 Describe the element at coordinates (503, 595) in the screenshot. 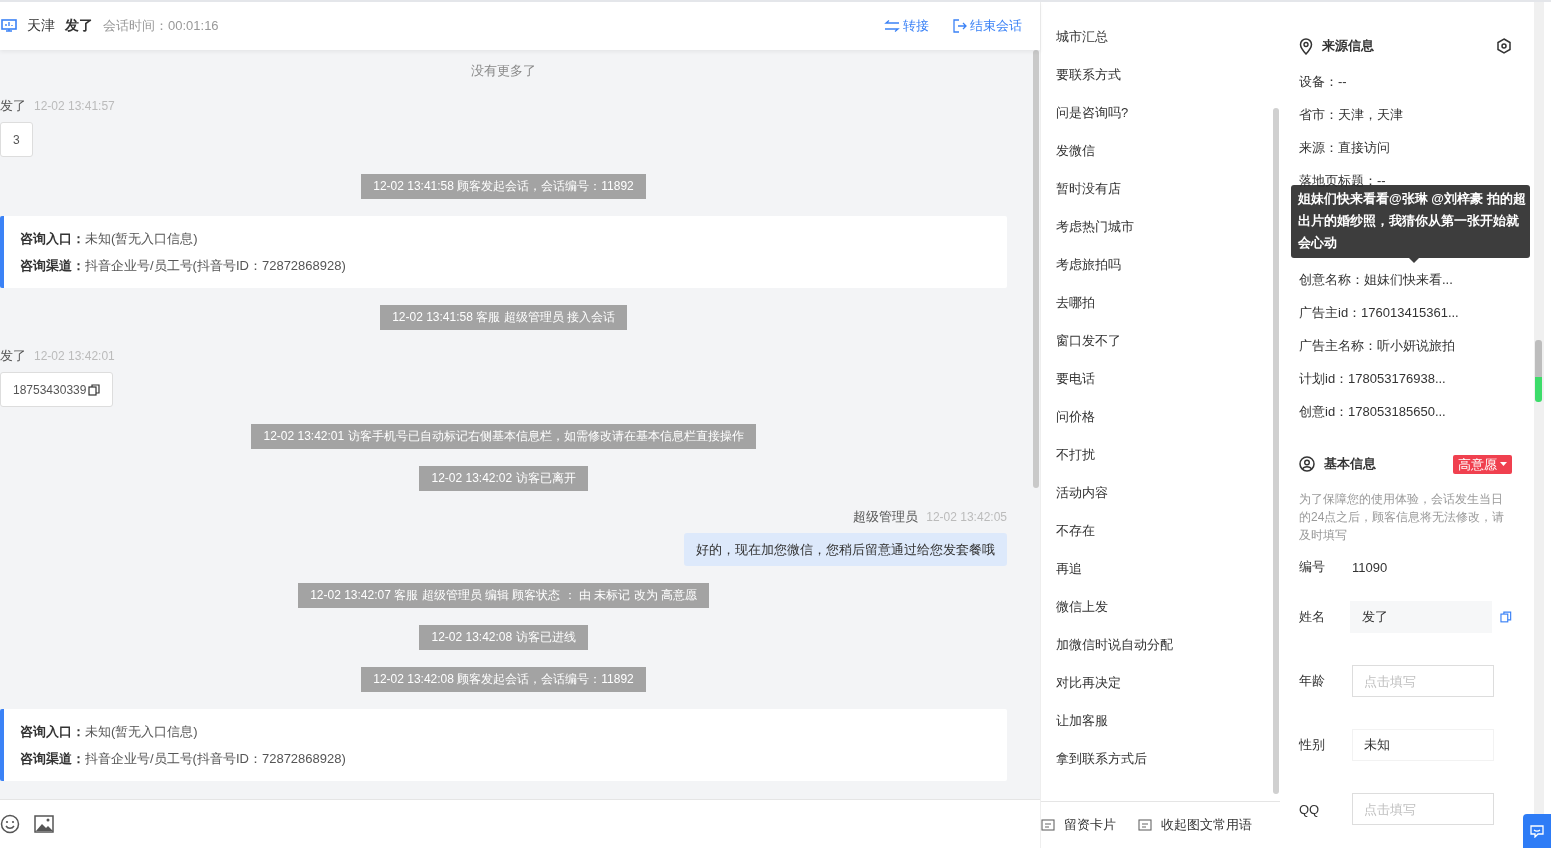

I see `system-message: 12-02 13:42:07 客服 超级管理员 编辑 顾客状态 ： 由 未标记 改为 高意愿` at that location.